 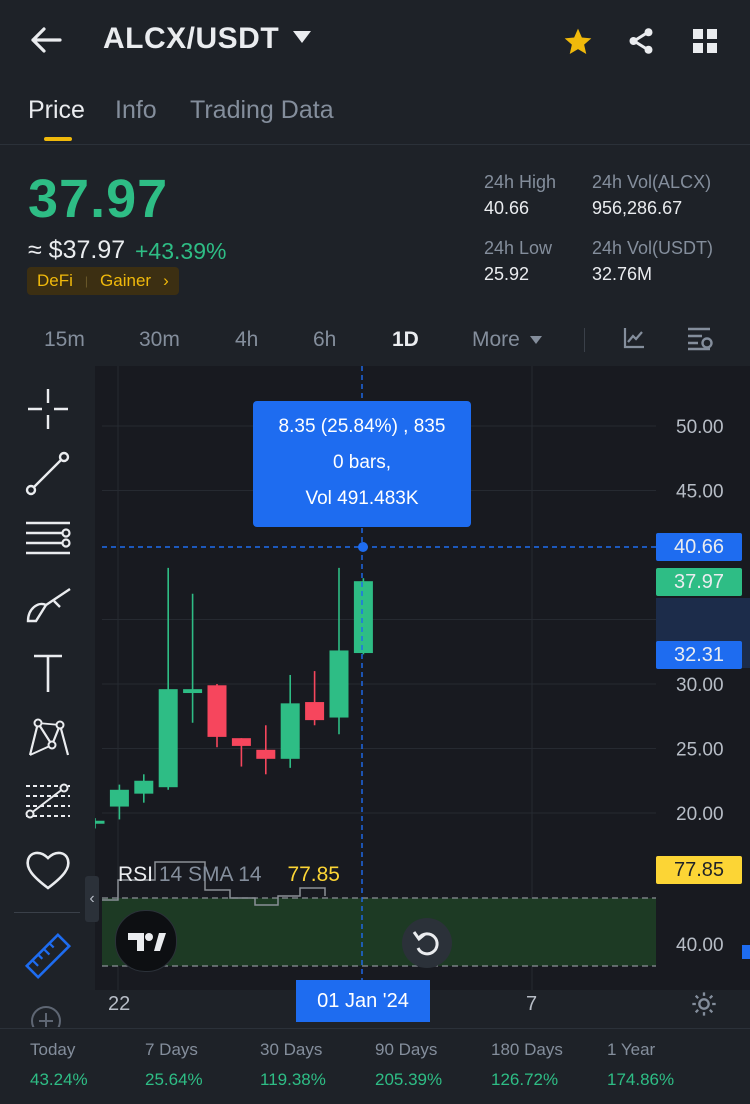 I want to click on perf-7d: 7 Days 25.64%, so click(x=205, y=1065).